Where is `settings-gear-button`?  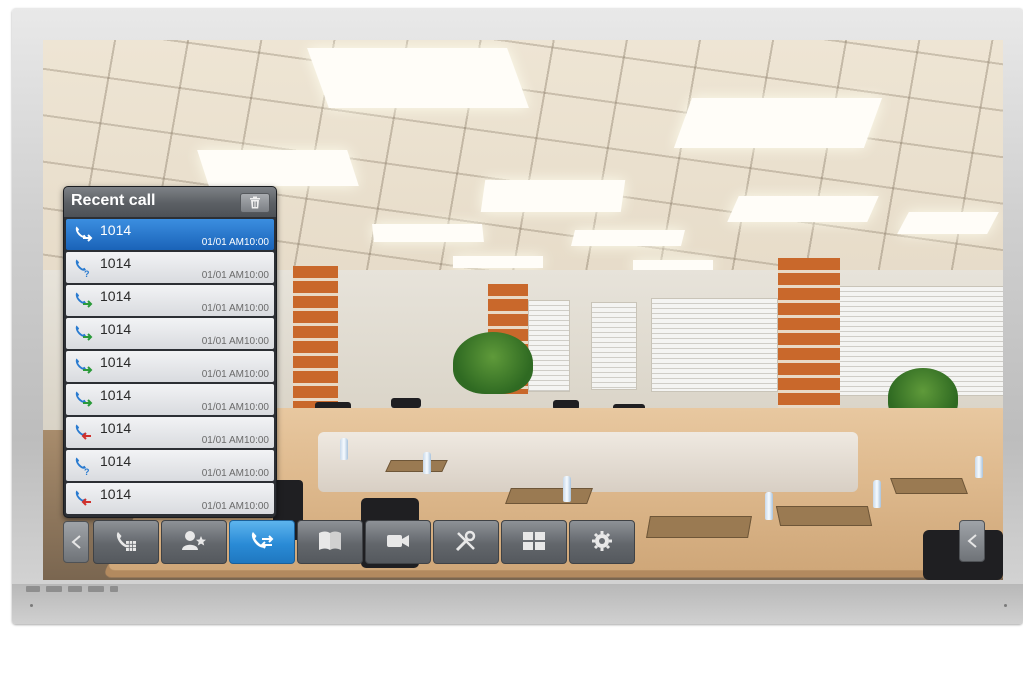
settings-gear-button is located at coordinates (602, 542).